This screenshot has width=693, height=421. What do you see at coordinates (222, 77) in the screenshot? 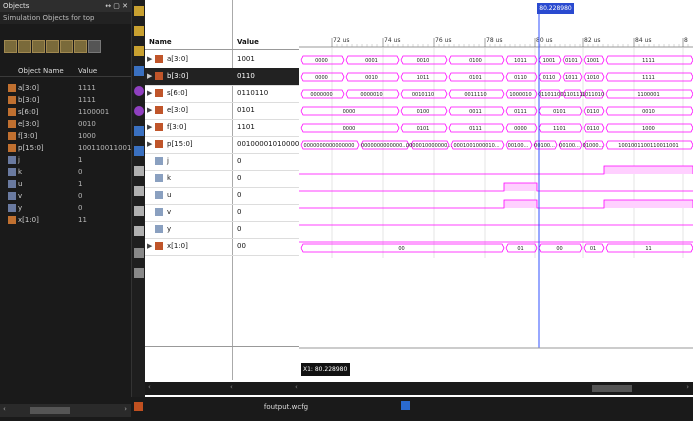
I see `signal-row: ▶ b[3:0] 0110` at bounding box center [222, 77].